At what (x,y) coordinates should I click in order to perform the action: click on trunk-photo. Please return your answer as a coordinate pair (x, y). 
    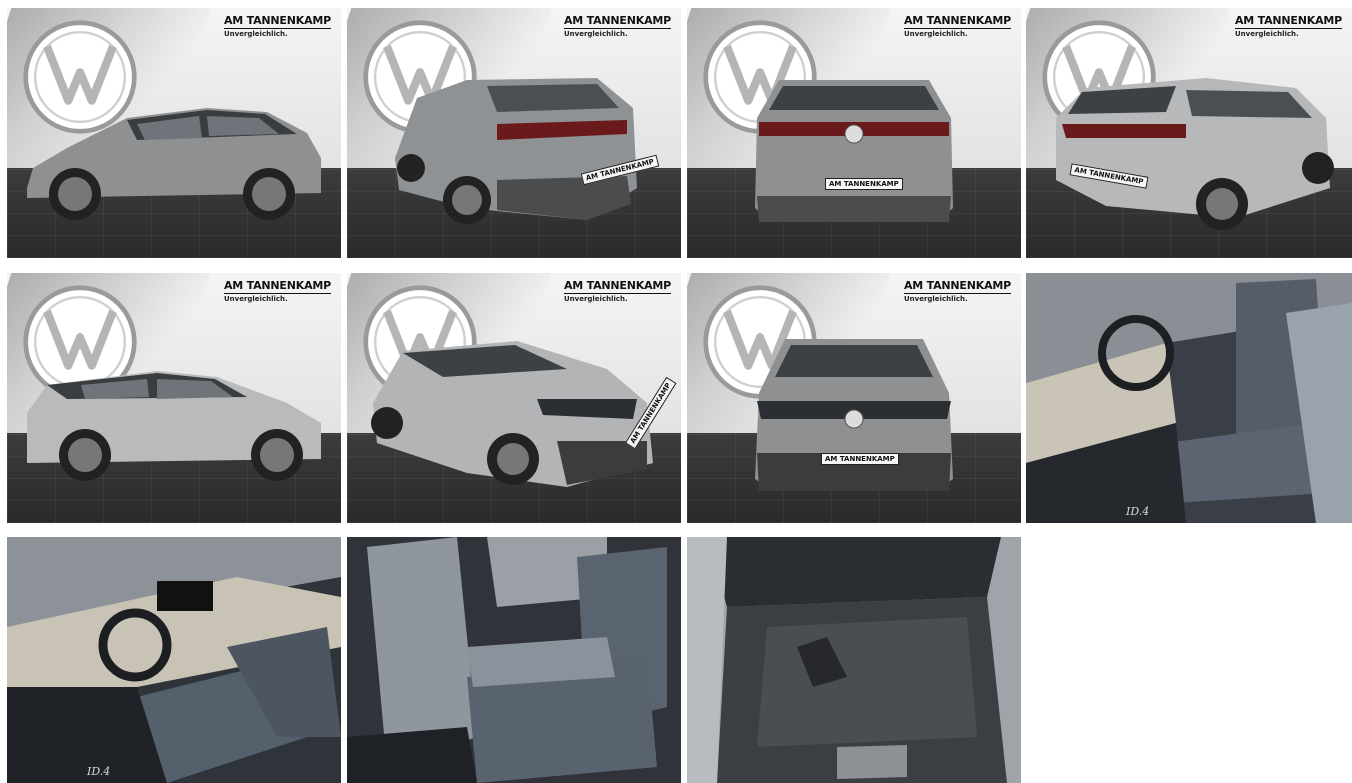
    Looking at the image, I should click on (854, 660).